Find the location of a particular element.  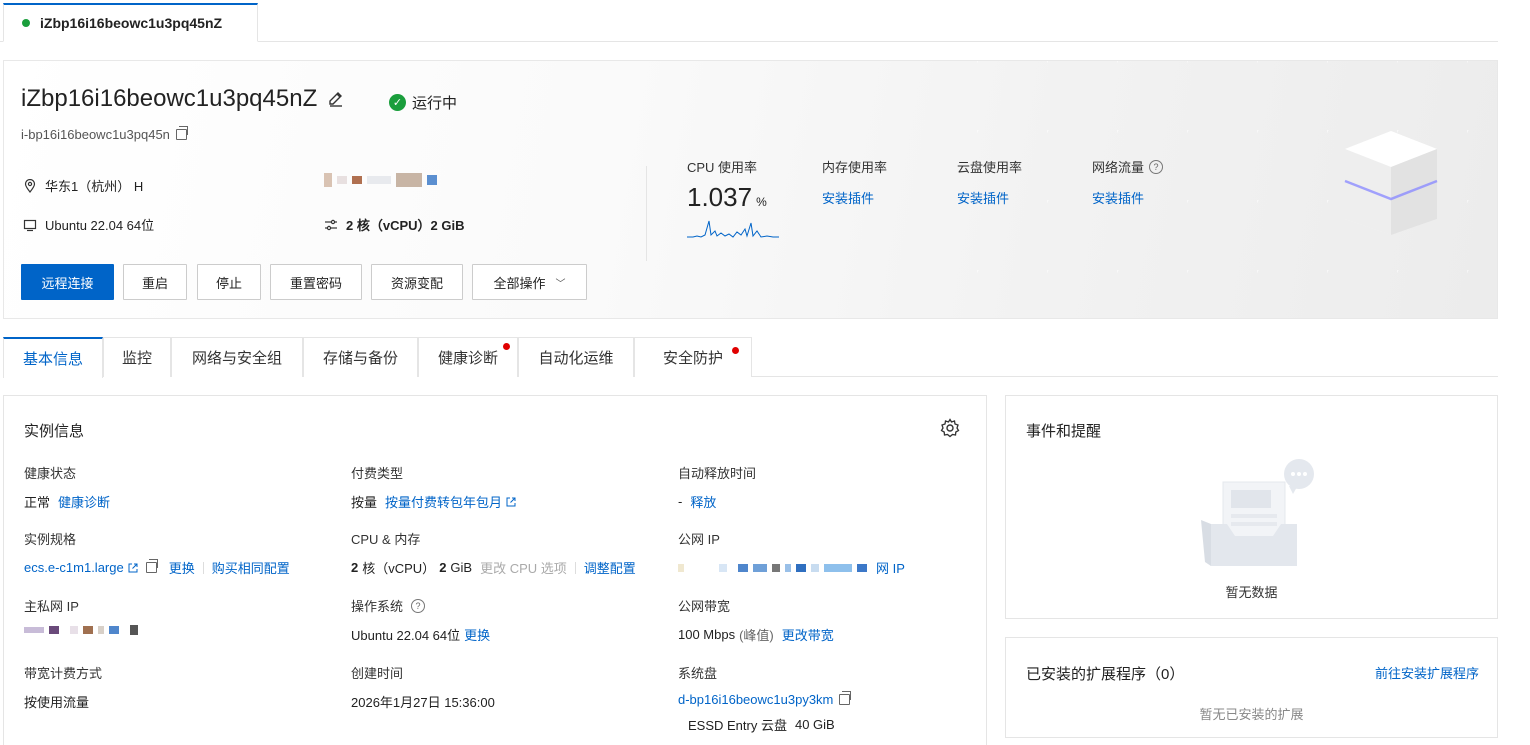

separator is located at coordinates (203, 567).